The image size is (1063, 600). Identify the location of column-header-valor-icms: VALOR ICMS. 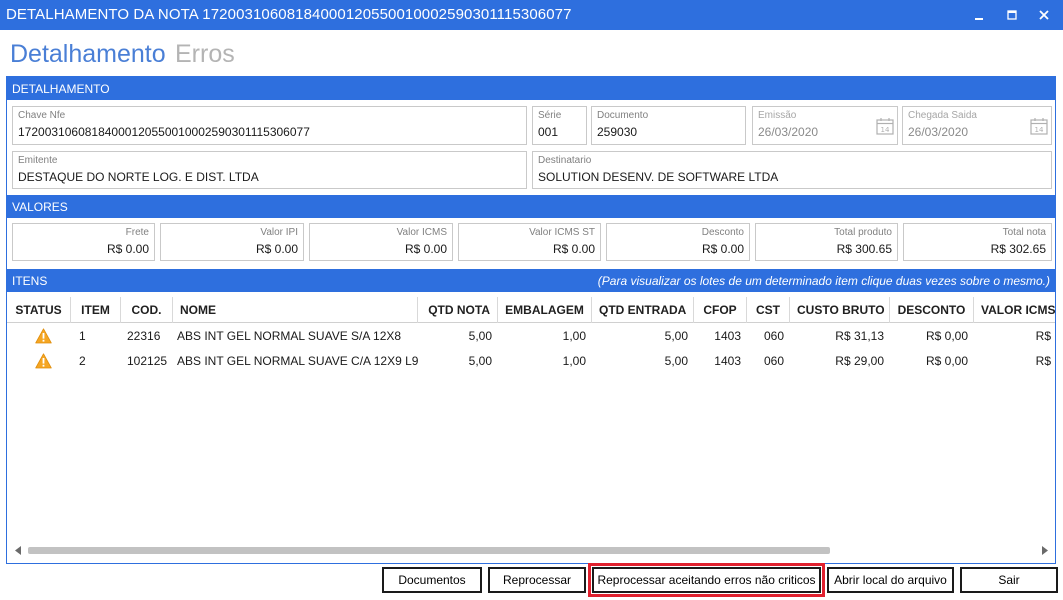
(1014, 310).